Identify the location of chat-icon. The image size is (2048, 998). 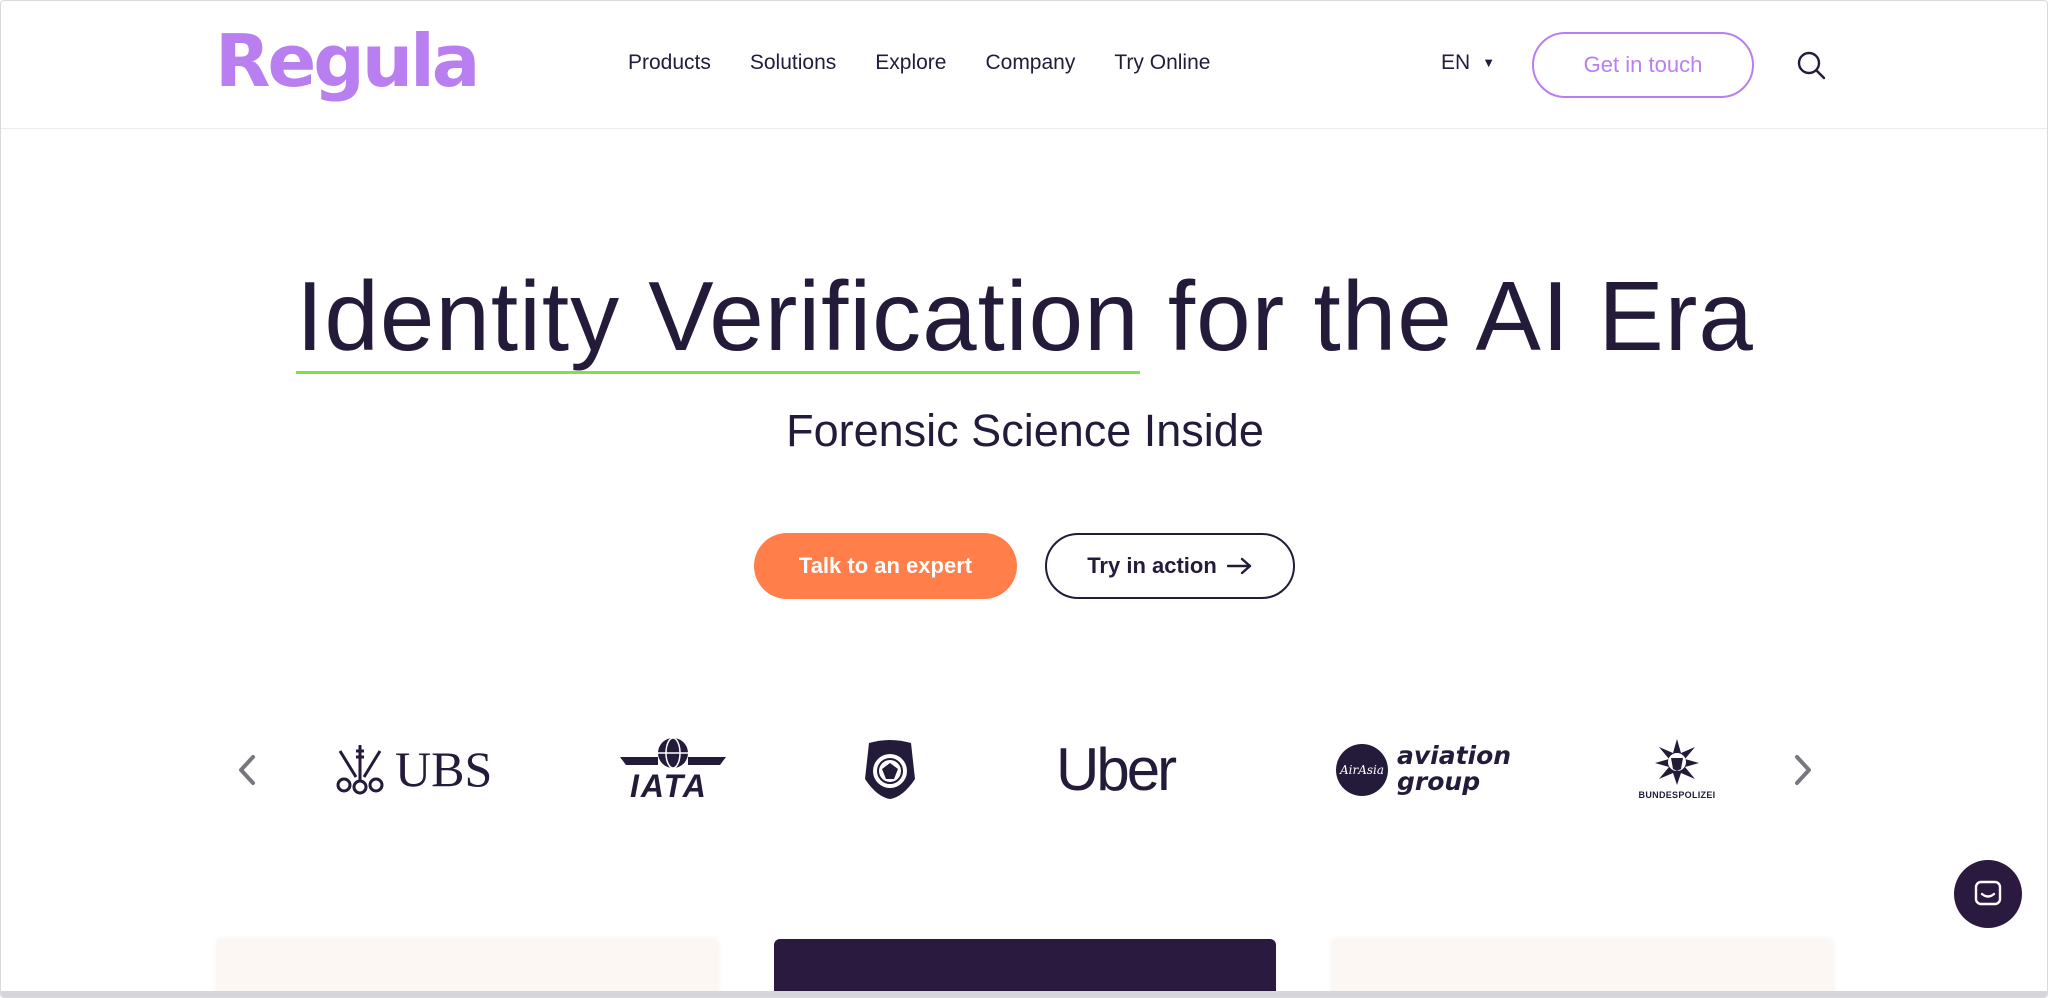
(1988, 893).